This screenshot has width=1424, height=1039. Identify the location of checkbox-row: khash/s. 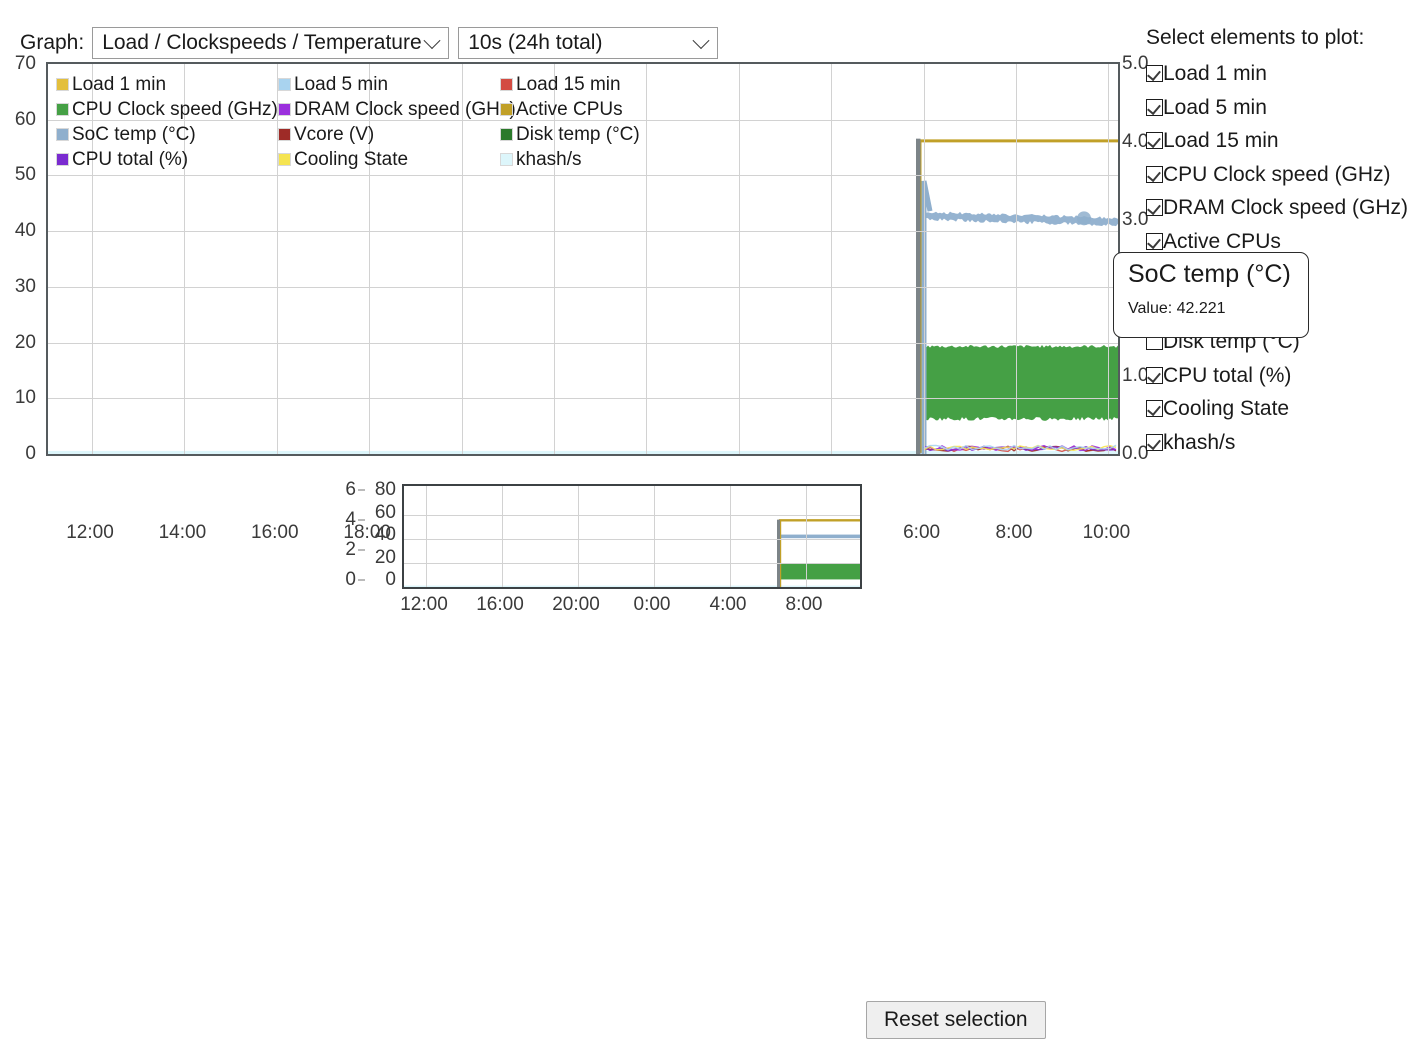
(1285, 443).